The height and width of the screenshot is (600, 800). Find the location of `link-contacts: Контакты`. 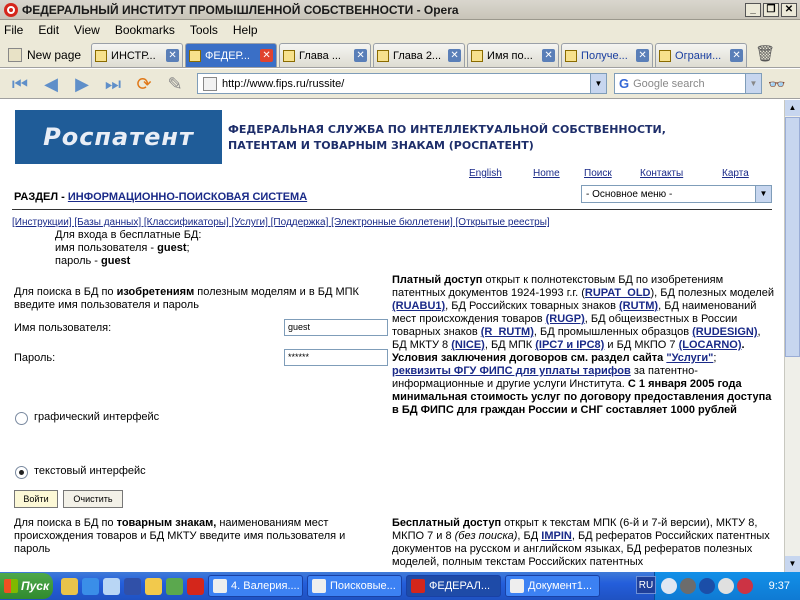

link-contacts: Контакты is located at coordinates (661, 173).